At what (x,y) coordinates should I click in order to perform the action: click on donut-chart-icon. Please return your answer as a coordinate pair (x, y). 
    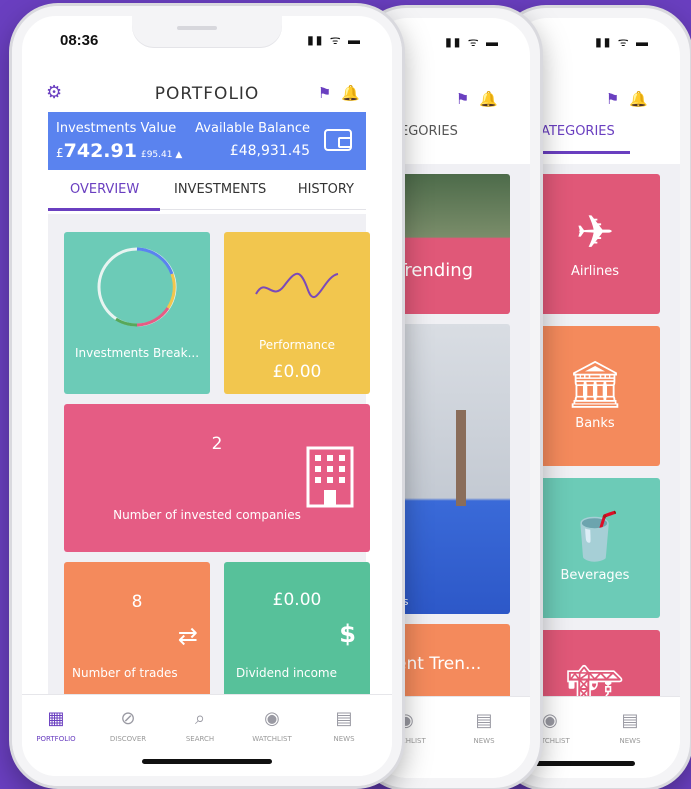
    Looking at the image, I should click on (137, 287).